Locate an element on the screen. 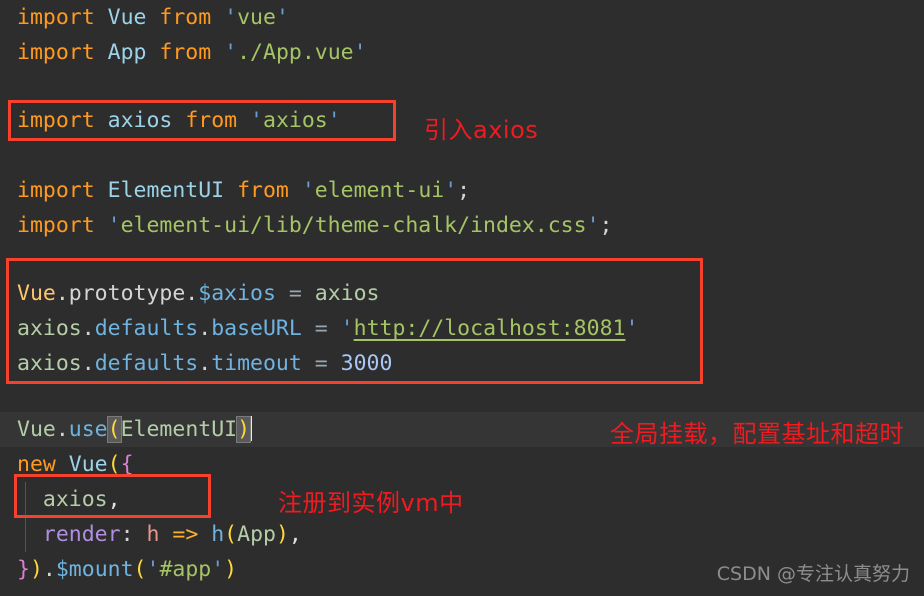 The image size is (924, 596). annot-register-vm: 注册到实例vm中 is located at coordinates (371, 503).